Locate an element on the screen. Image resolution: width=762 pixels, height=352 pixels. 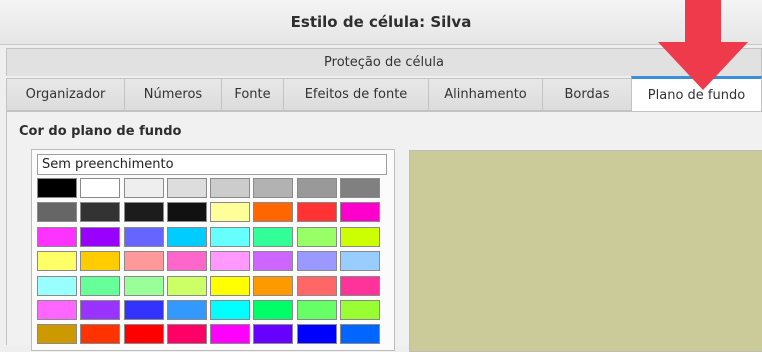
tab-label: Efeitos de fonte is located at coordinates (356, 94).